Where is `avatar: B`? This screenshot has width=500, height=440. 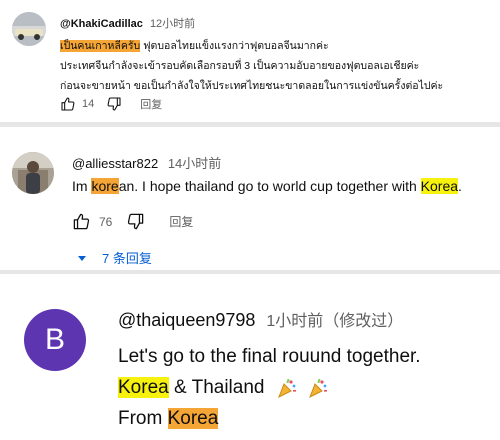
avatar: B is located at coordinates (55, 340).